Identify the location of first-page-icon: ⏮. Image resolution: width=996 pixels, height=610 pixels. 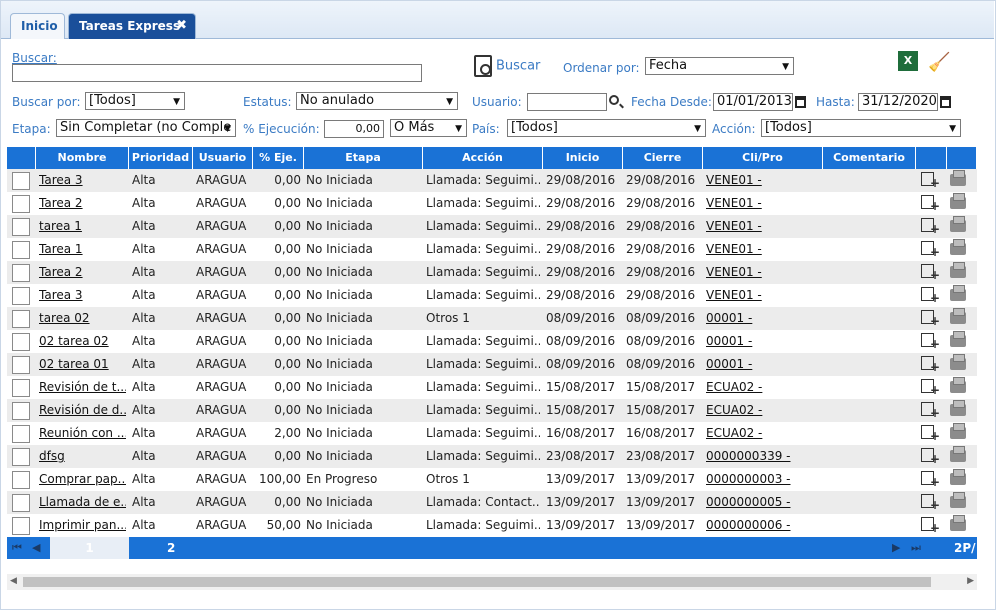
(17, 548).